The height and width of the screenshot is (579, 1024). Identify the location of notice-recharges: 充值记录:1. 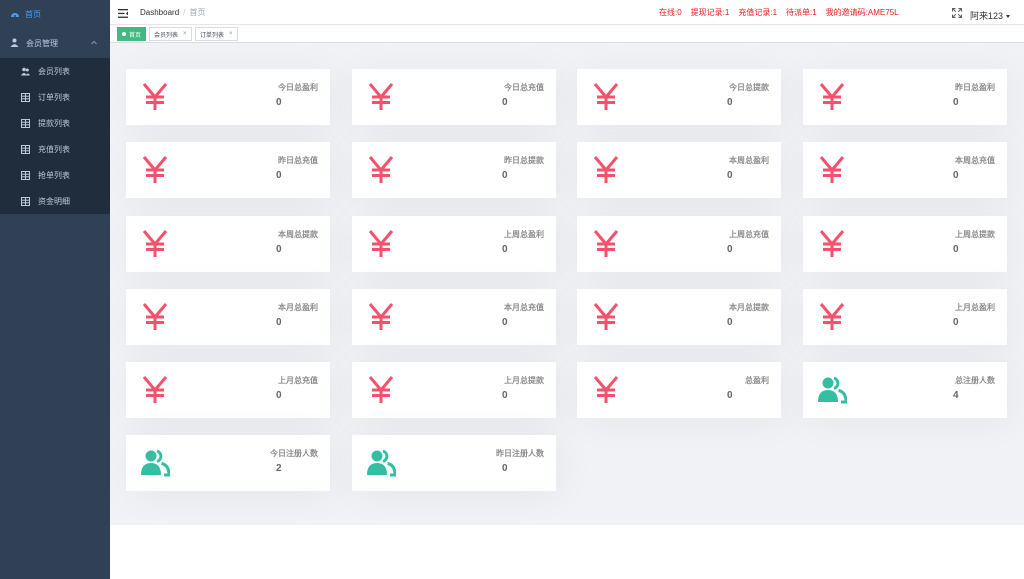
(757, 12).